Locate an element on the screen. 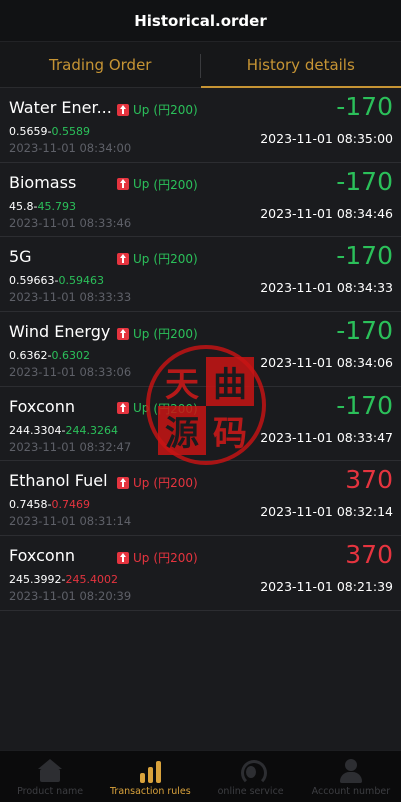 The height and width of the screenshot is (802, 401). product-name: Ethanol Fuel is located at coordinates (58, 481).